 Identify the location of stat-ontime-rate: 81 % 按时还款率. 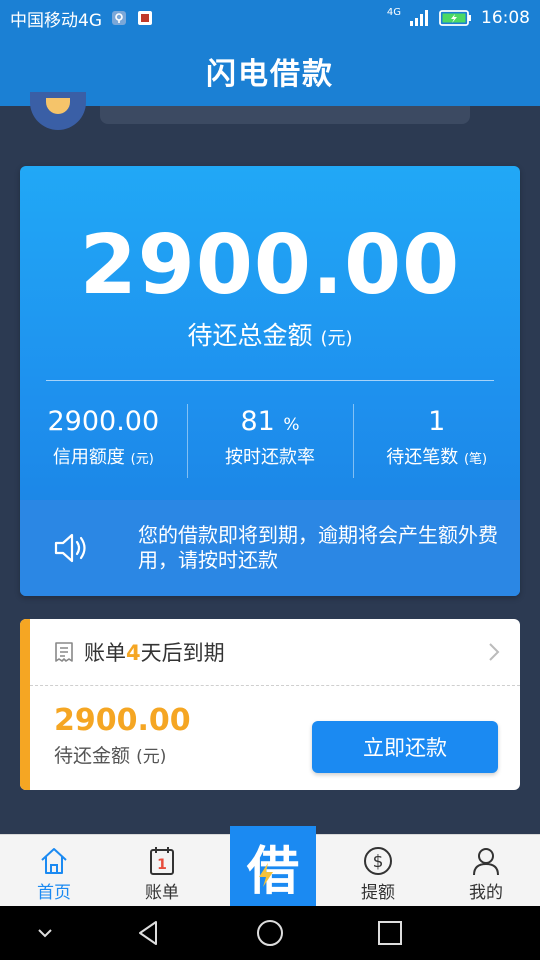
(270, 440).